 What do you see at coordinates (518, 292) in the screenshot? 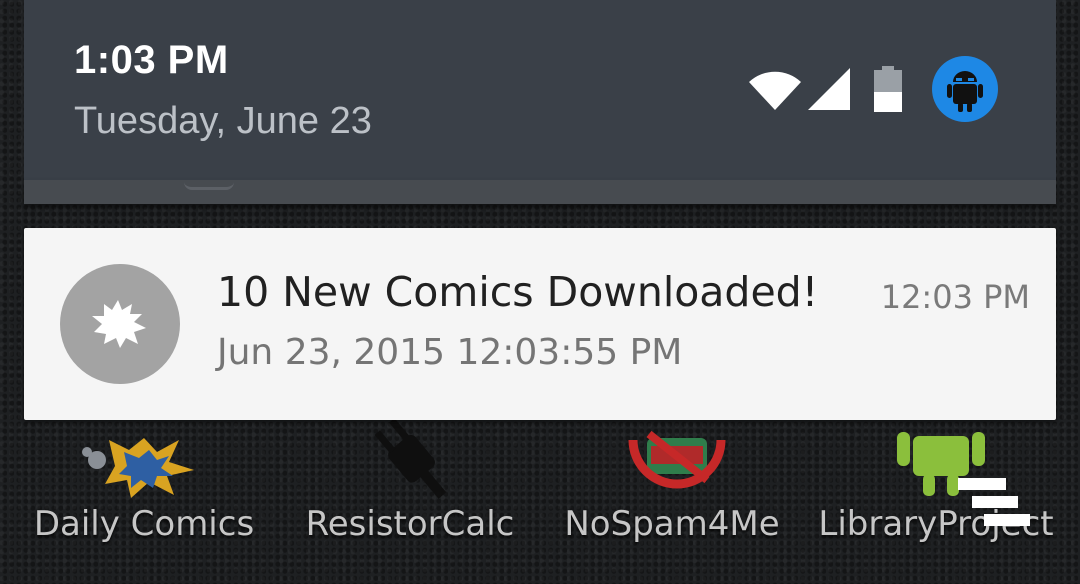
I see `notification-title: 10 New Comics Downloaded!` at bounding box center [518, 292].